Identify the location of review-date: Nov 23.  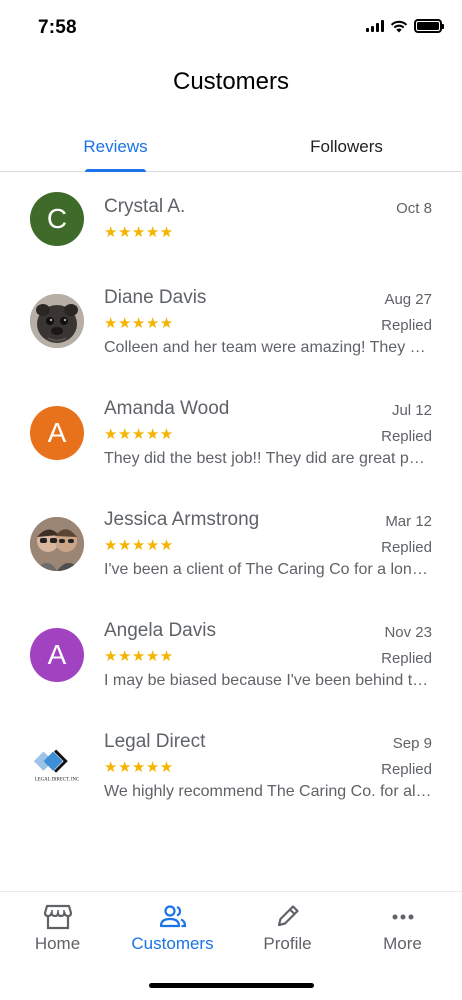
(408, 632).